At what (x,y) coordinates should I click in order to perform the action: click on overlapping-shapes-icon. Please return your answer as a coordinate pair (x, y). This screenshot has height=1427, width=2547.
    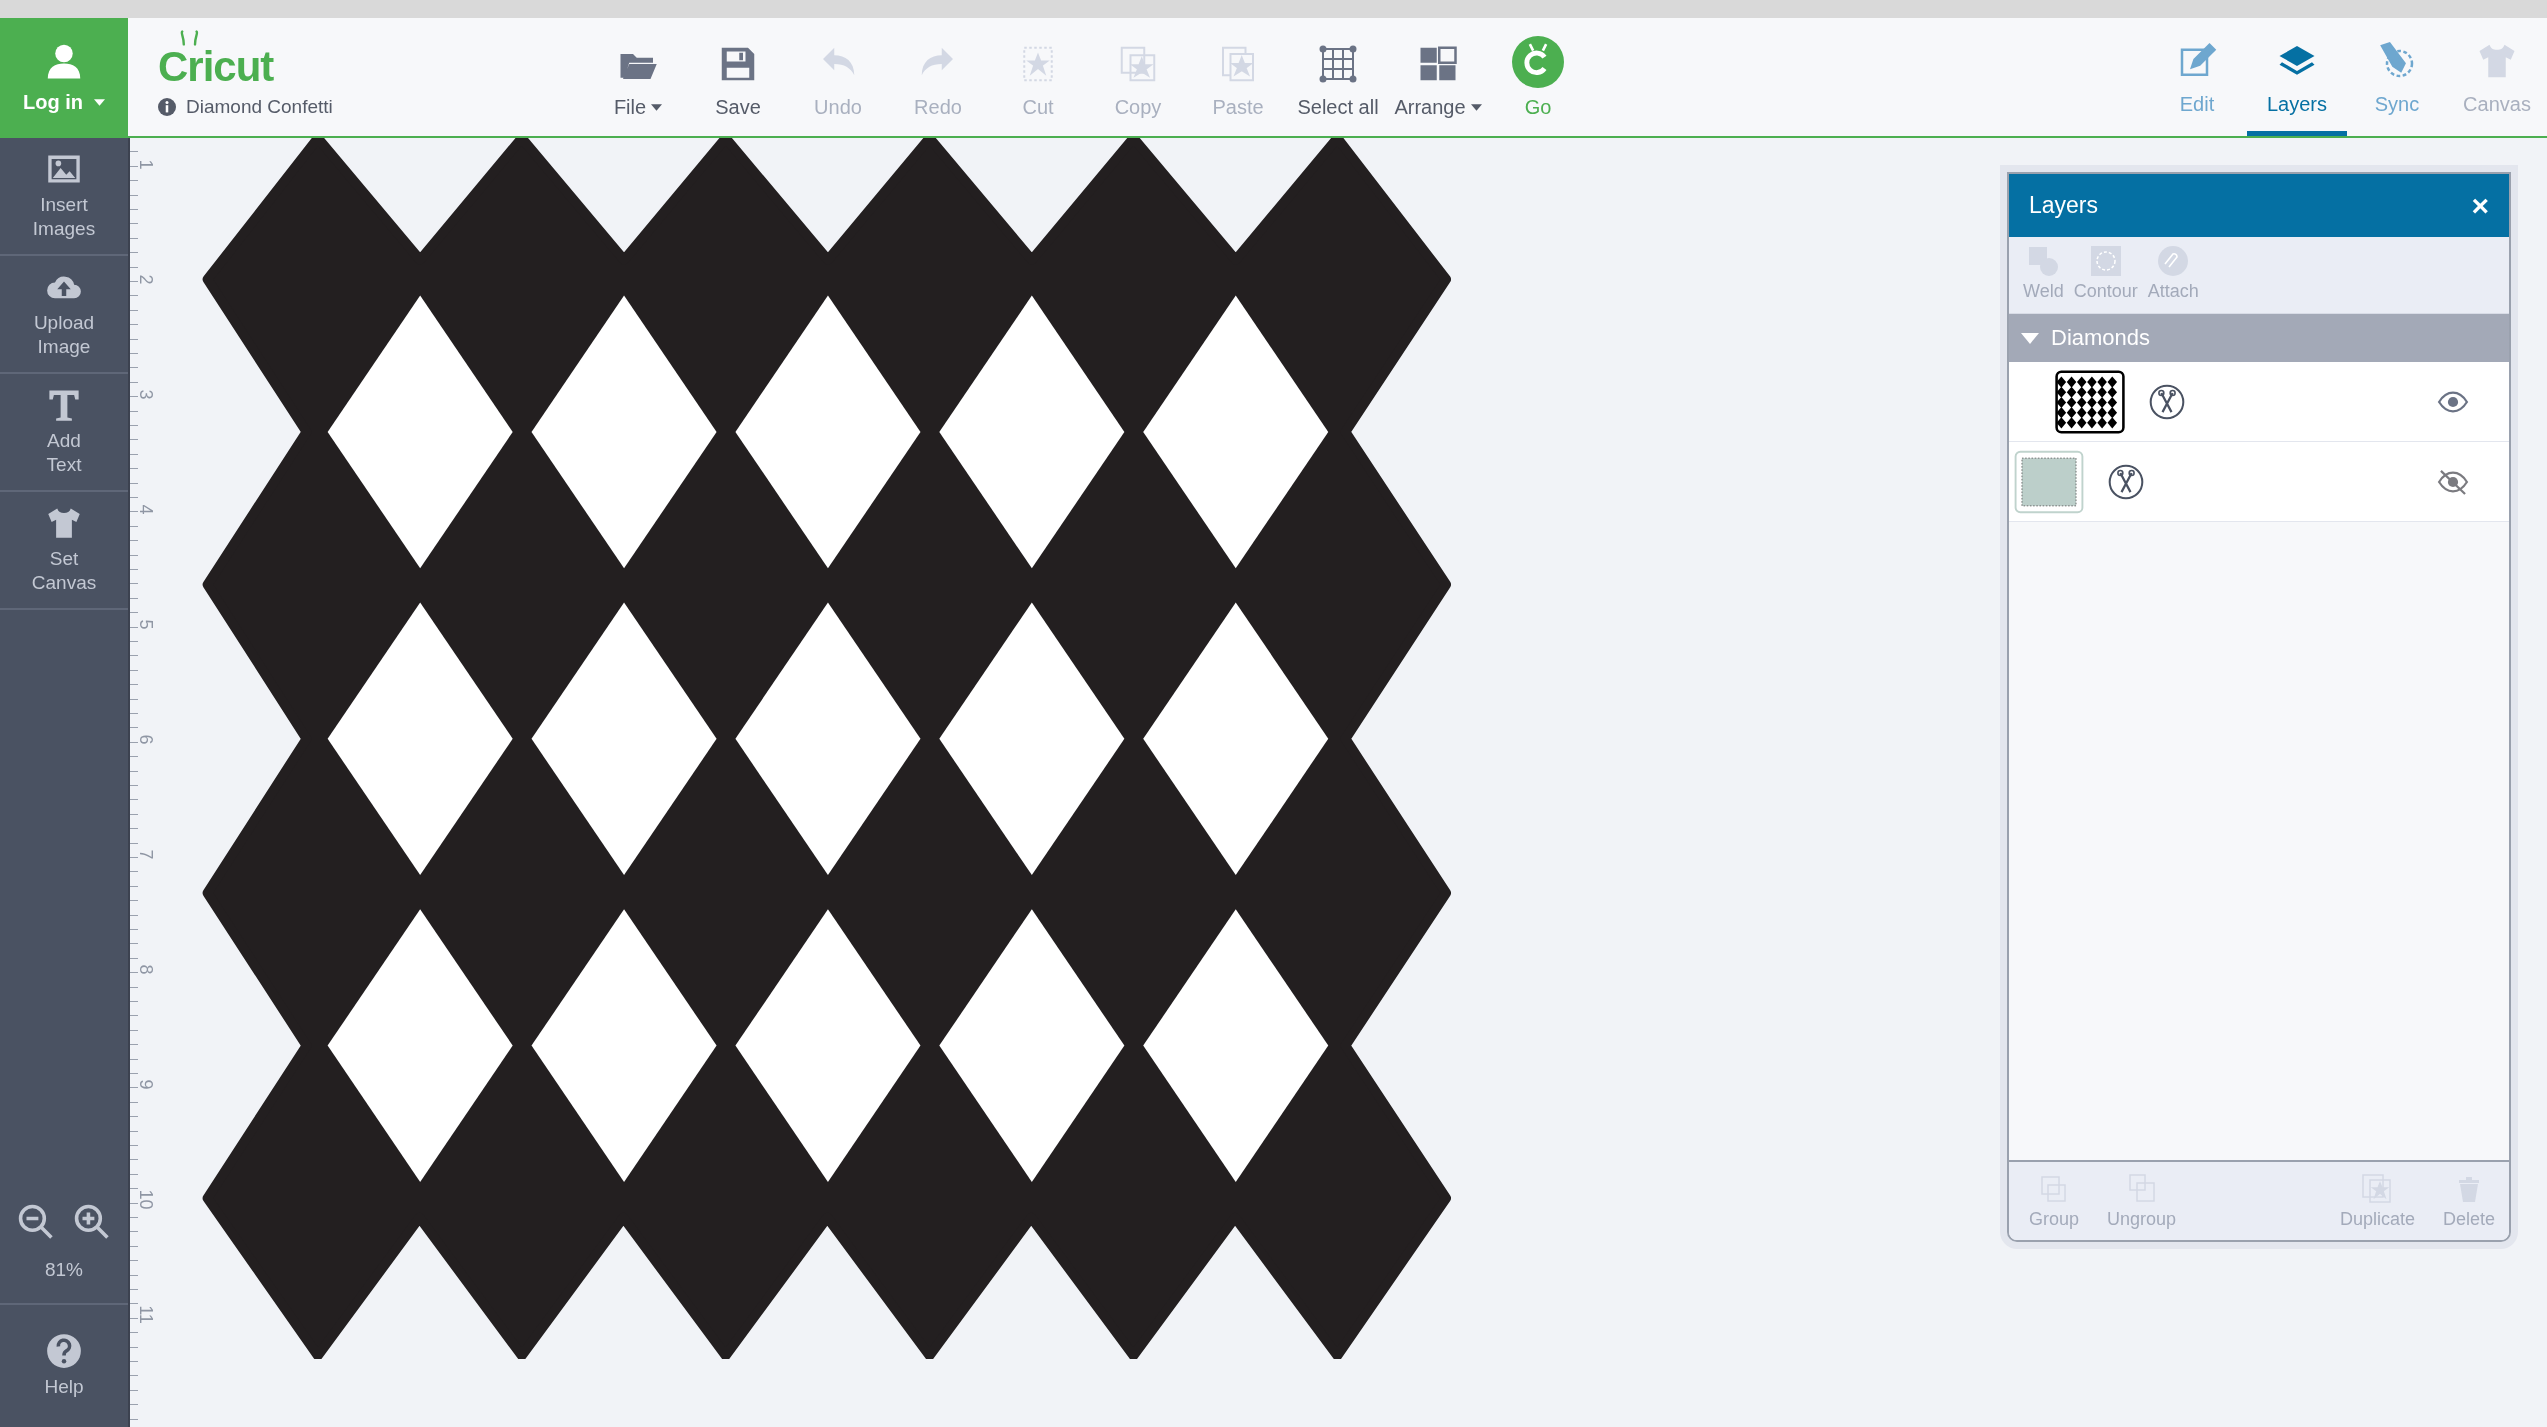
    Looking at the image, I should click on (2043, 261).